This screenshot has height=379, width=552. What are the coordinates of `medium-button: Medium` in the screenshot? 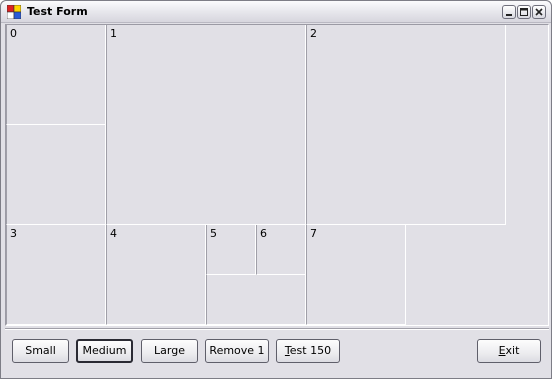 It's located at (104, 351).